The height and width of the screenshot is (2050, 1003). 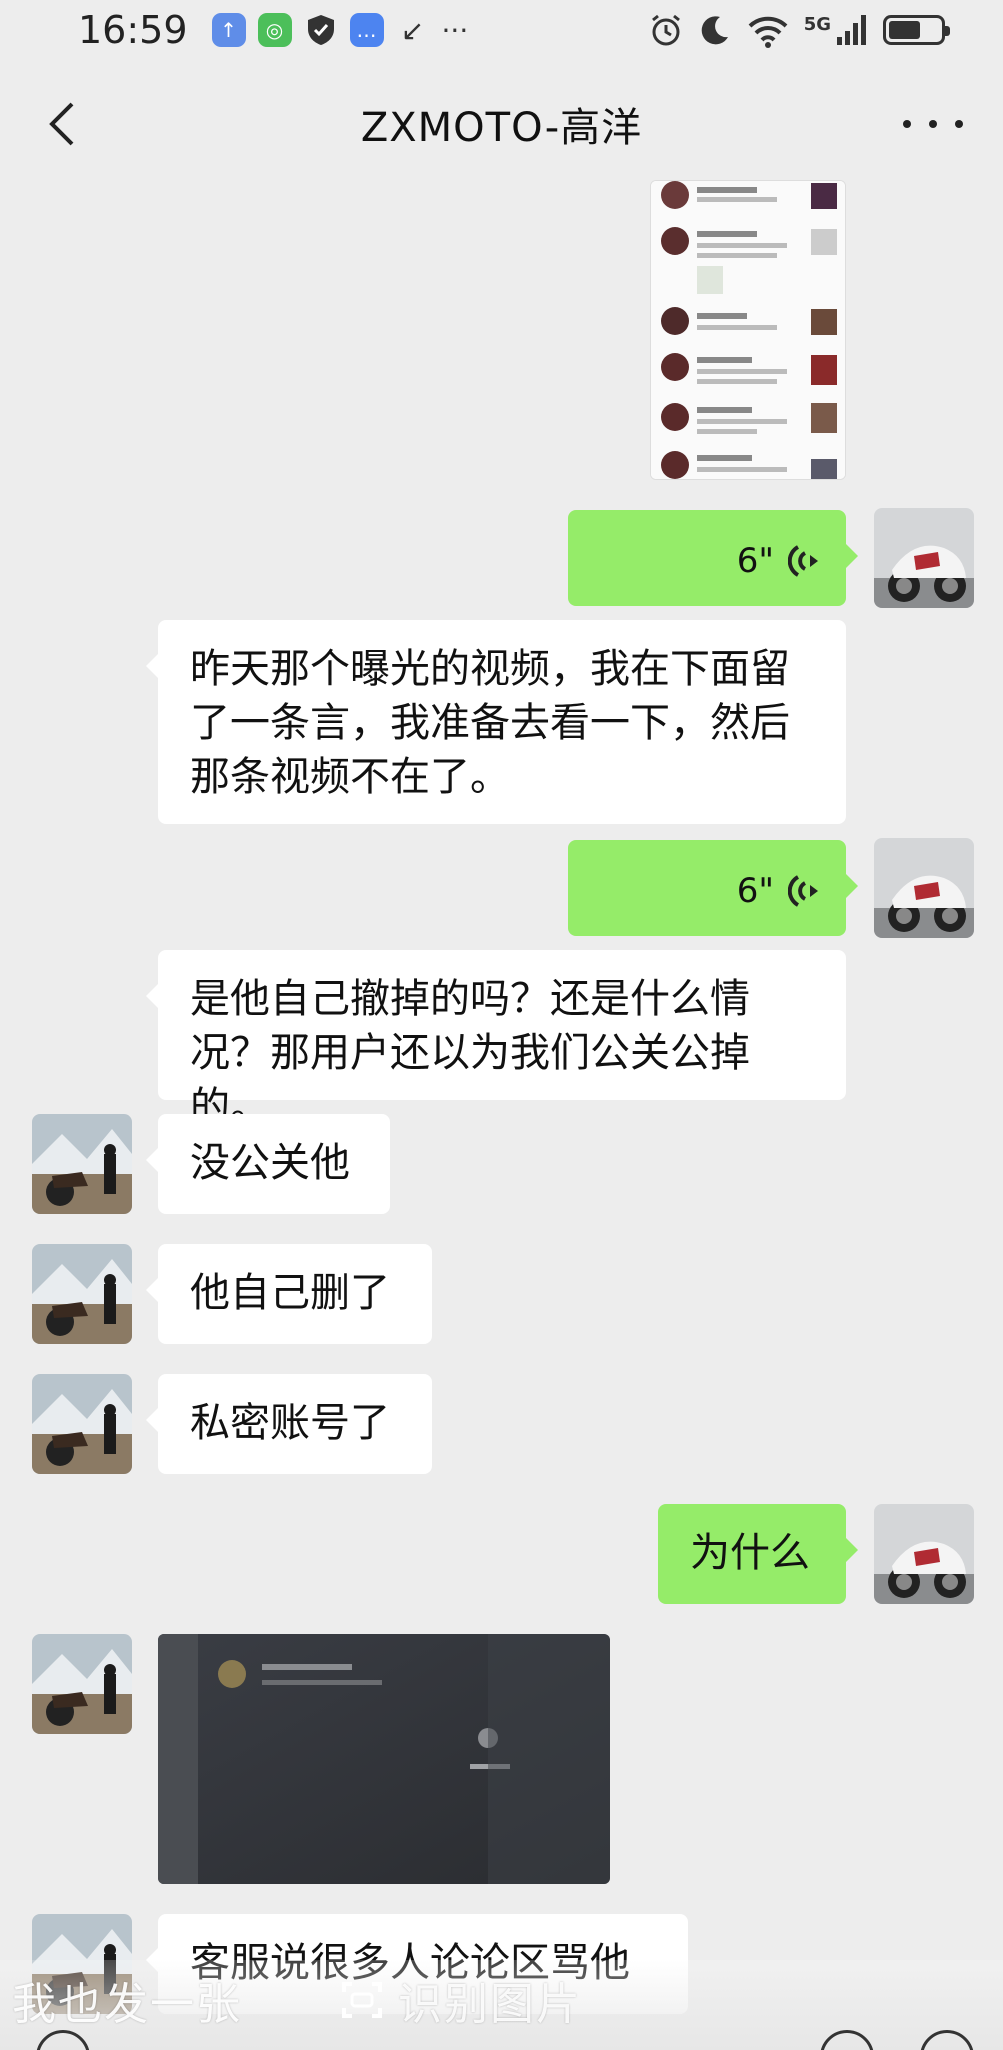 What do you see at coordinates (768, 32) in the screenshot?
I see `wifi-icon` at bounding box center [768, 32].